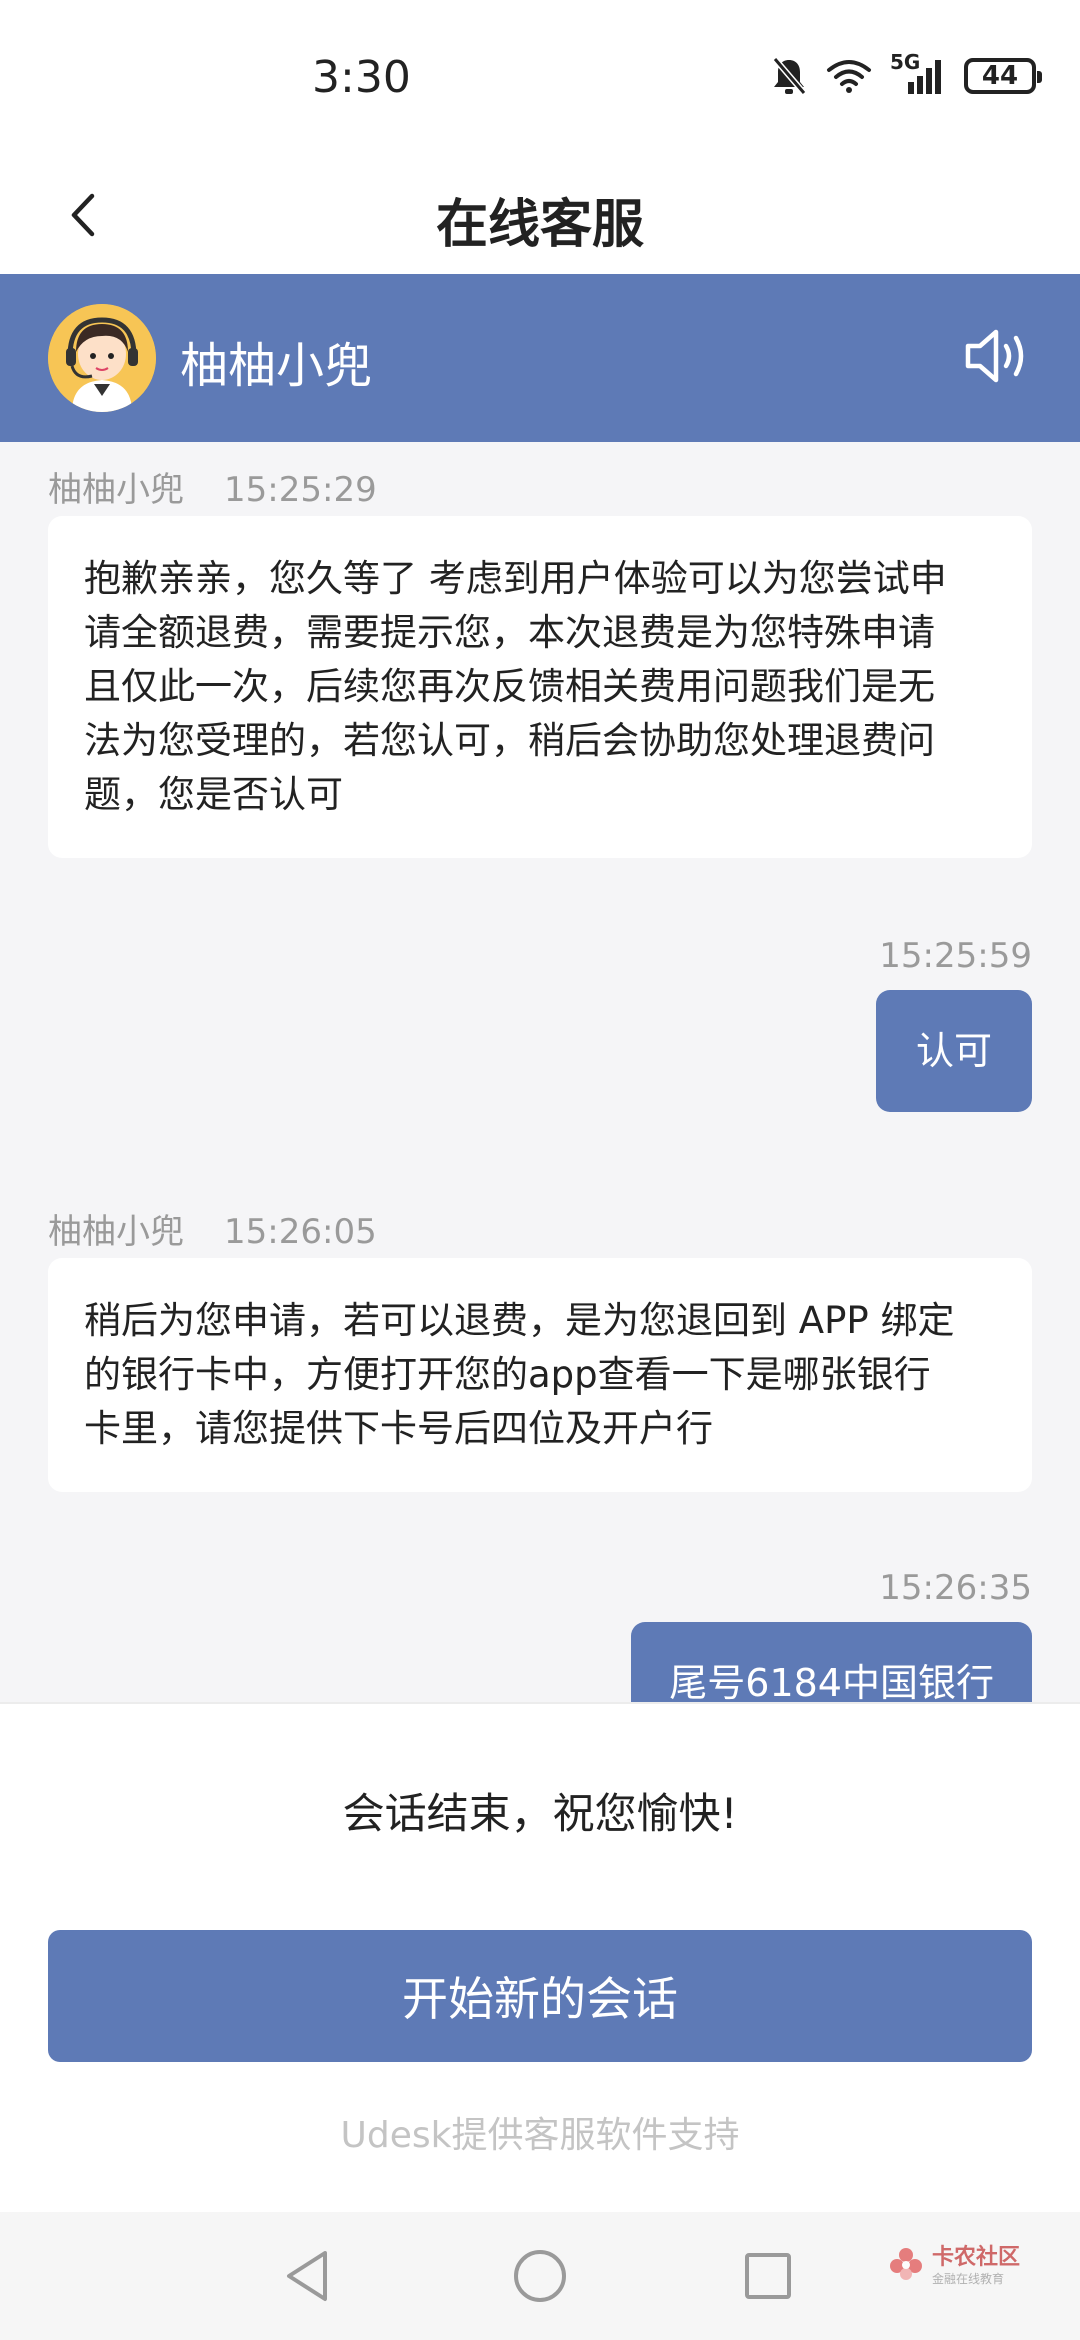  Describe the element at coordinates (918, 73) in the screenshot. I see `signal-icon: 5G` at that location.